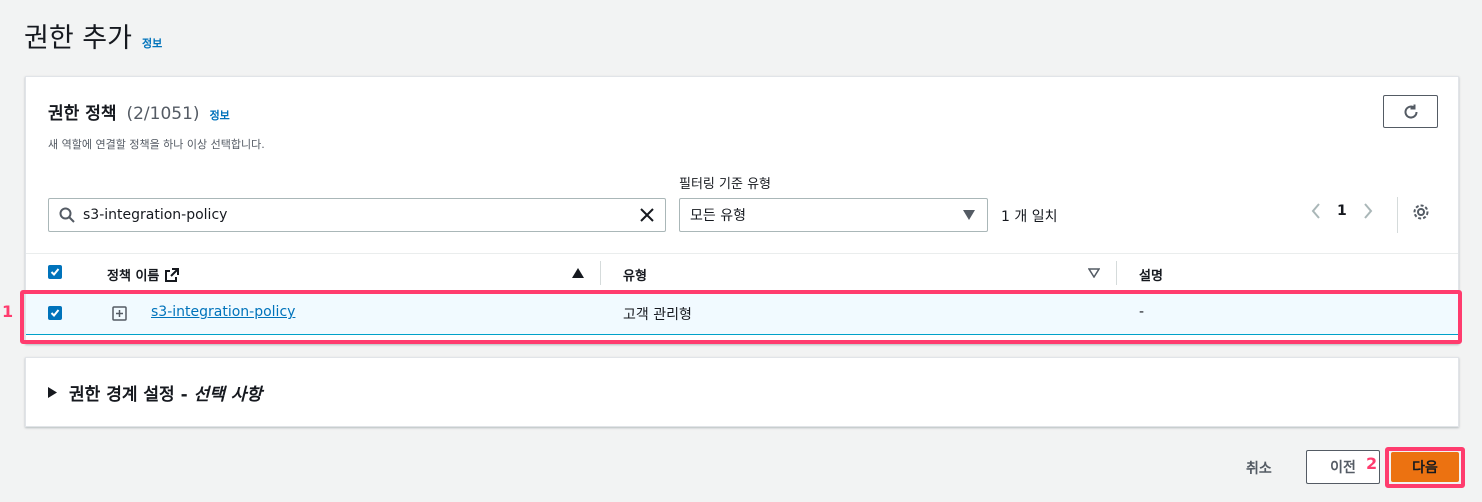 This screenshot has width=1482, height=502. What do you see at coordinates (1425, 467) in the screenshot?
I see `next-button: 다음` at bounding box center [1425, 467].